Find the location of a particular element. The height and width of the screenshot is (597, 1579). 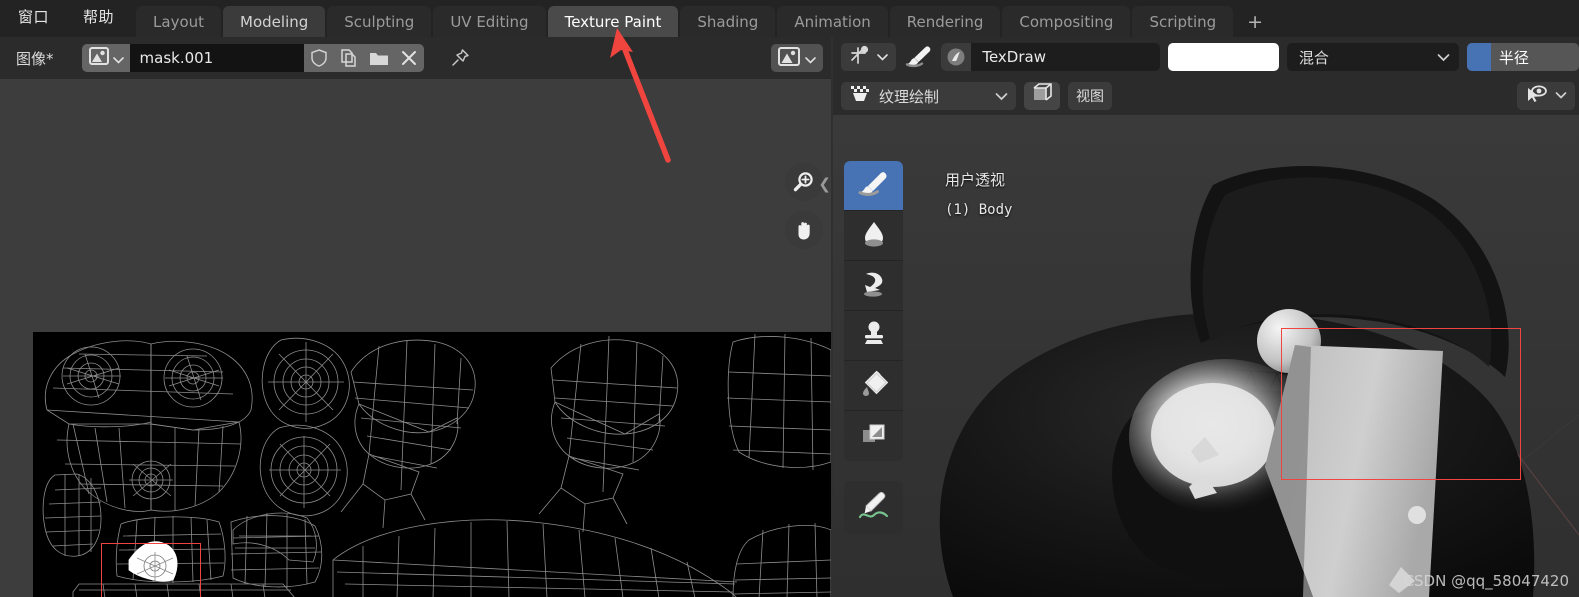

brush-name: TexDraw is located at coordinates (1014, 57).